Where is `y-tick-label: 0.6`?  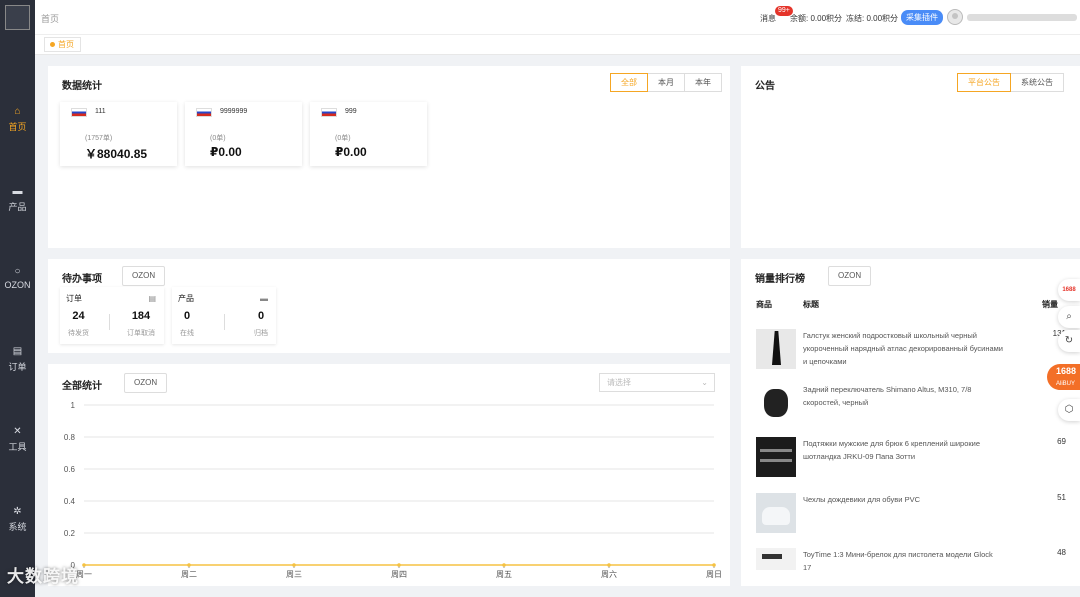
y-tick-label: 0.6 is located at coordinates (70, 469).